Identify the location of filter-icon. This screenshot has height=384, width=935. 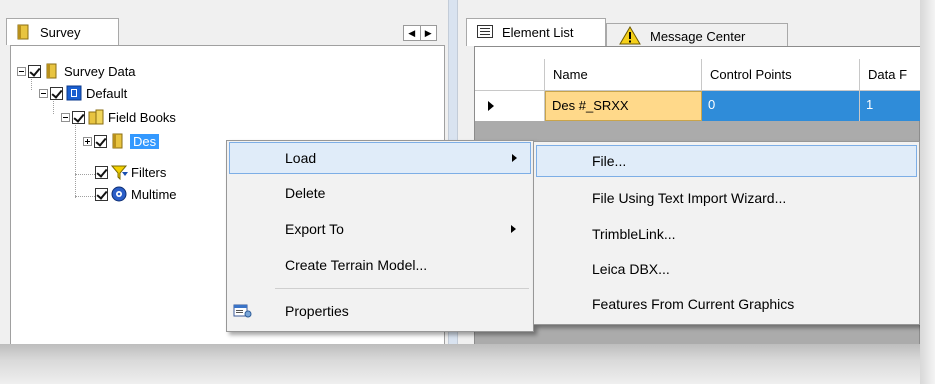
(119, 172).